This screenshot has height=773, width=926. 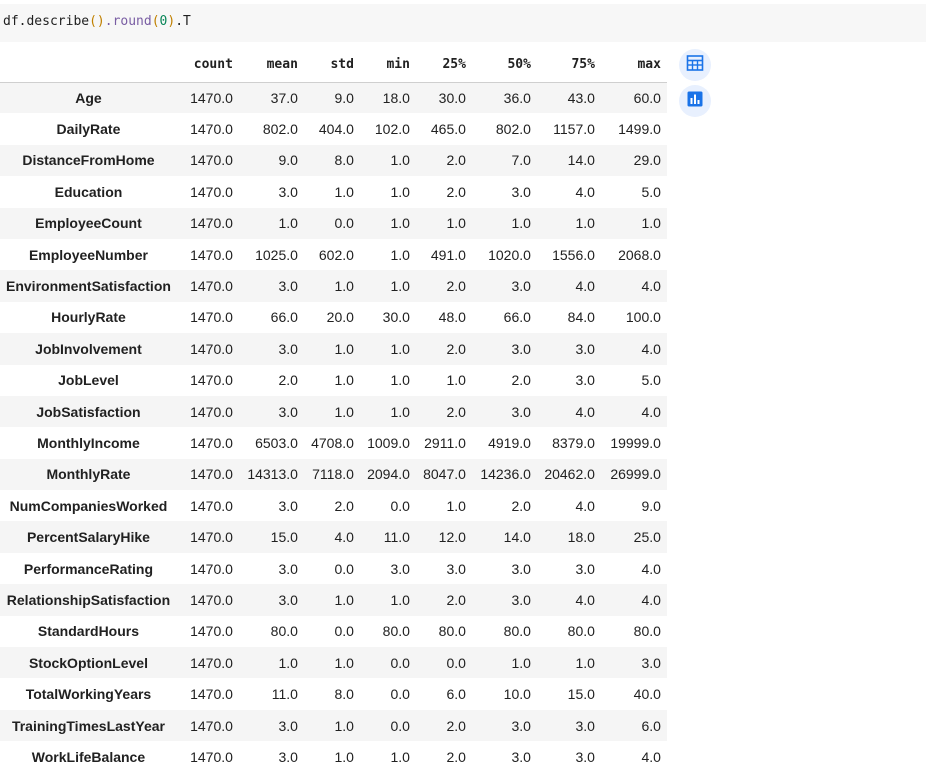 I want to click on table-cell: 100.0, so click(x=643, y=317).